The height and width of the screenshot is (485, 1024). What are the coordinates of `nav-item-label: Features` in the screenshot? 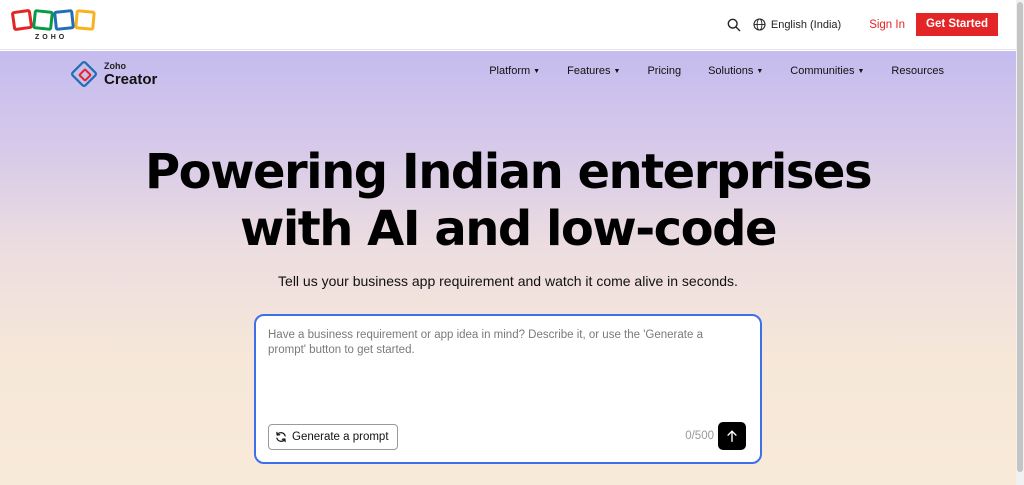 It's located at (589, 71).